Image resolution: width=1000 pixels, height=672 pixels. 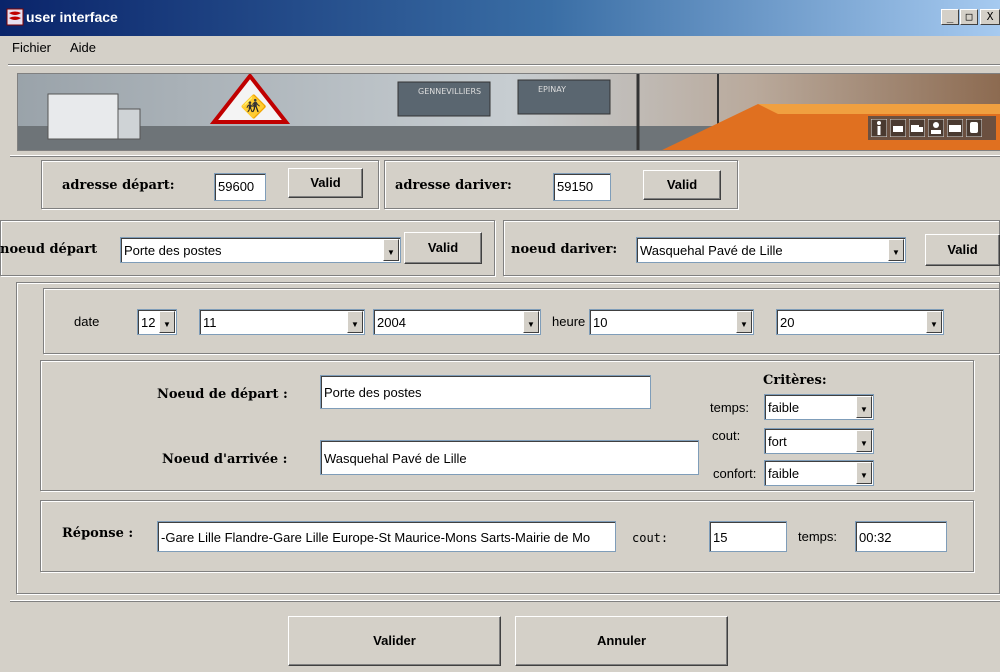 What do you see at coordinates (508, 112) in the screenshot?
I see `banner-image: 🚸 GENNEVILLIERS EPINAY` at bounding box center [508, 112].